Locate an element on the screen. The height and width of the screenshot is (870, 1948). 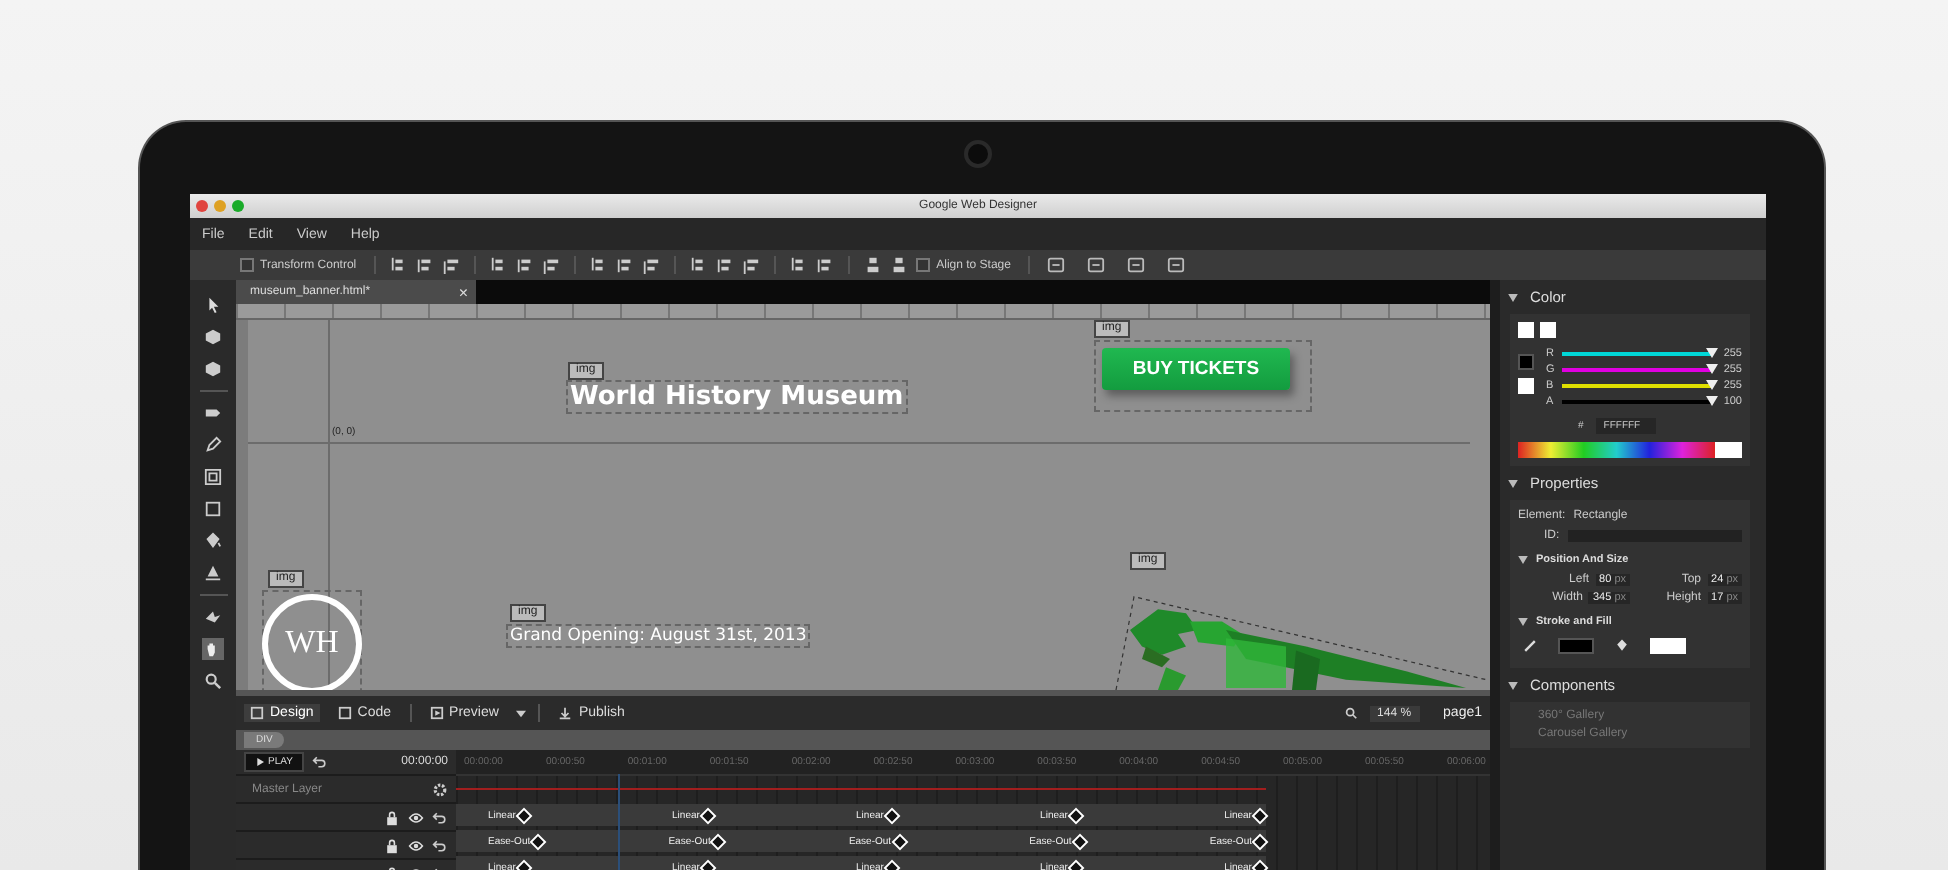
close-button: × is located at coordinates (463, 292).